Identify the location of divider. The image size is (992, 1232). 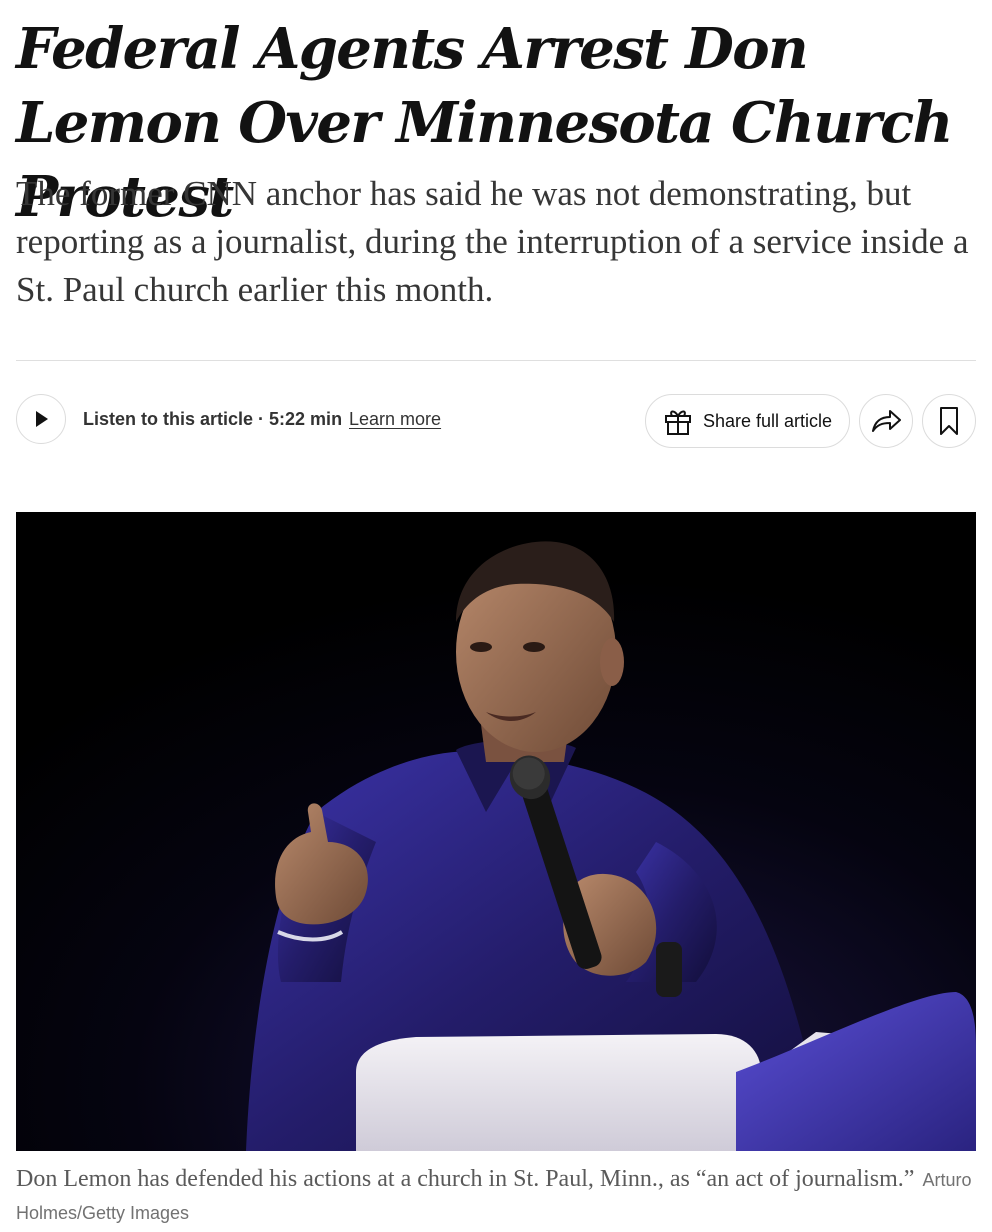
(496, 360).